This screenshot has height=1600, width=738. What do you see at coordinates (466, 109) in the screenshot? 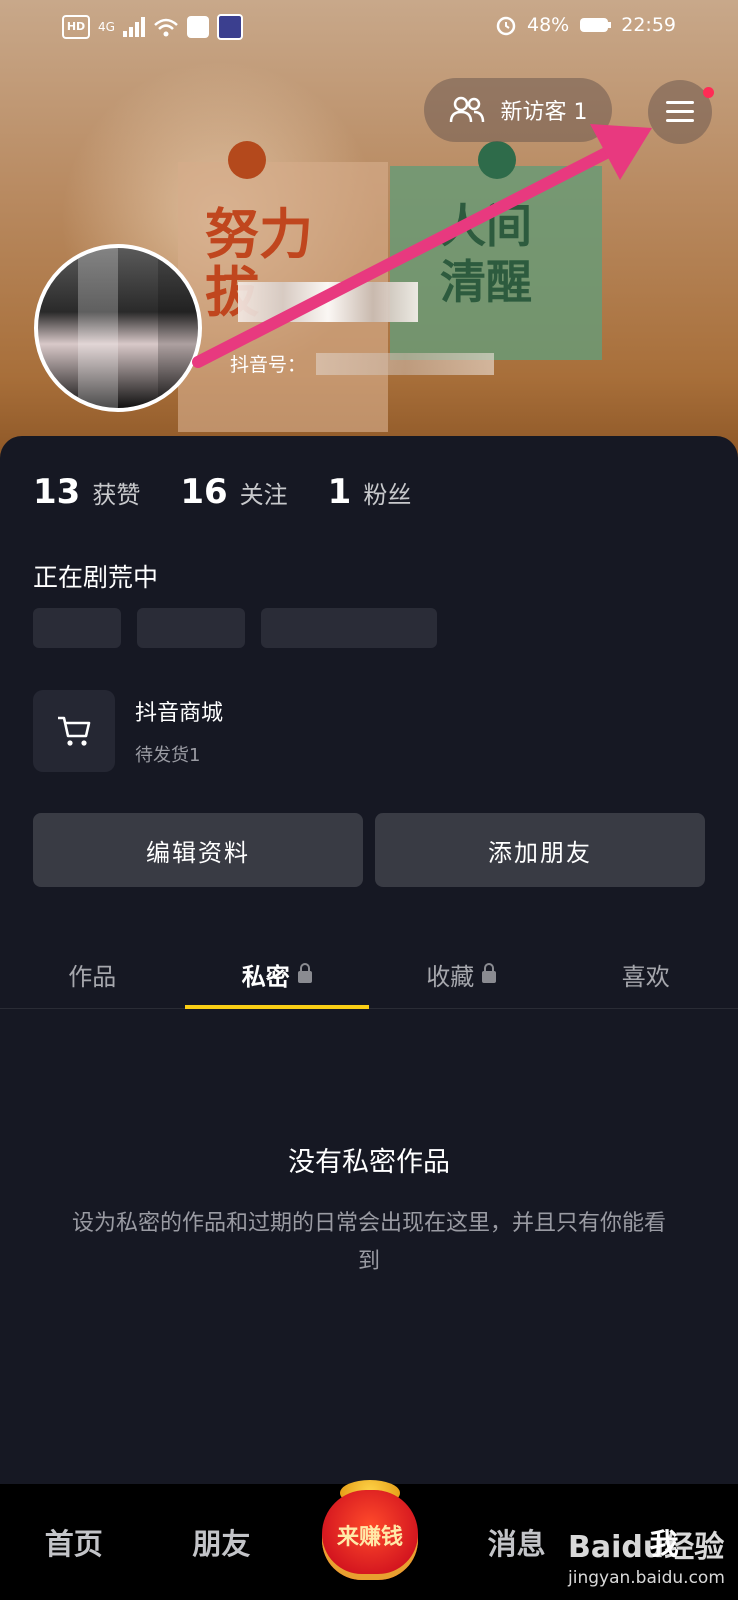
I see `people-icon` at bounding box center [466, 109].